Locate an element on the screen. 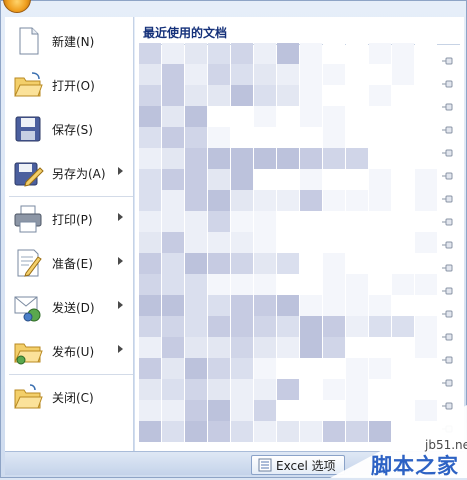 The width and height of the screenshot is (467, 480). menu-item-prepare: 准备(E) is located at coordinates (69, 263).